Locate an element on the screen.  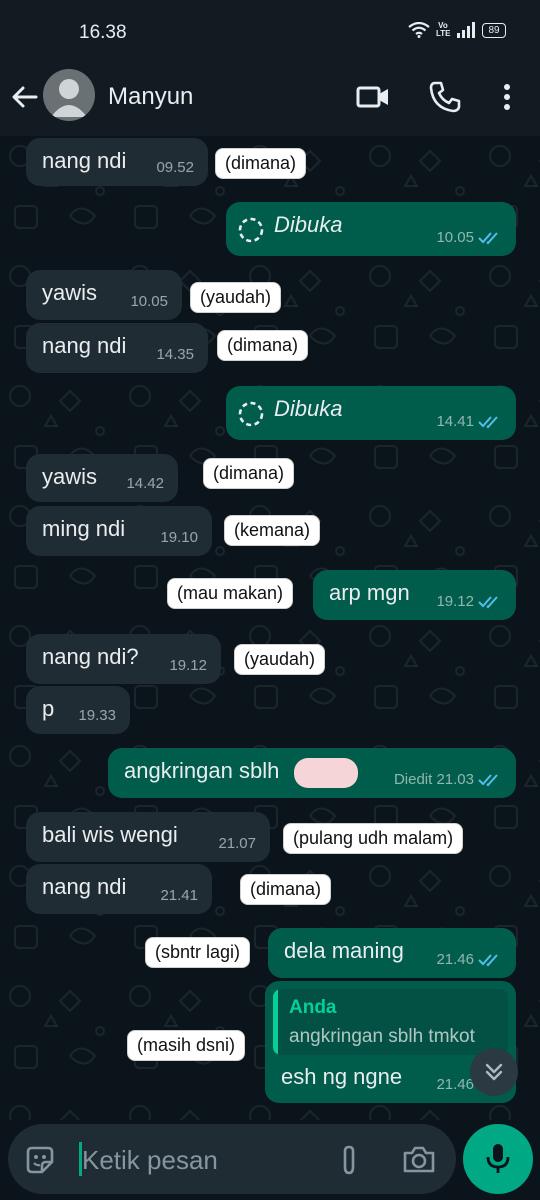
message-incoming: nang ndi 14.35 is located at coordinates (117, 348).